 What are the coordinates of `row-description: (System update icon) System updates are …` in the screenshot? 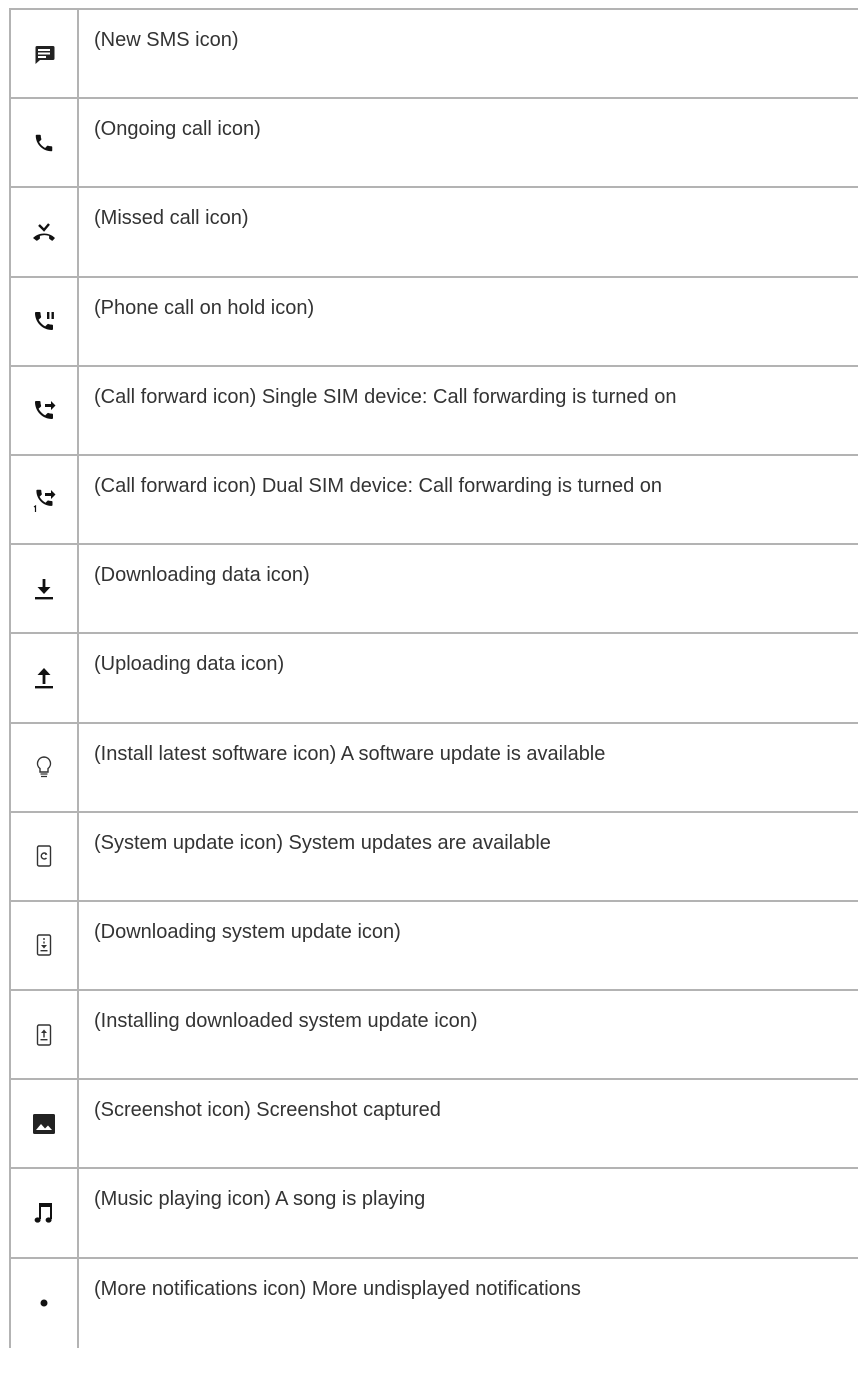 It's located at (322, 842).